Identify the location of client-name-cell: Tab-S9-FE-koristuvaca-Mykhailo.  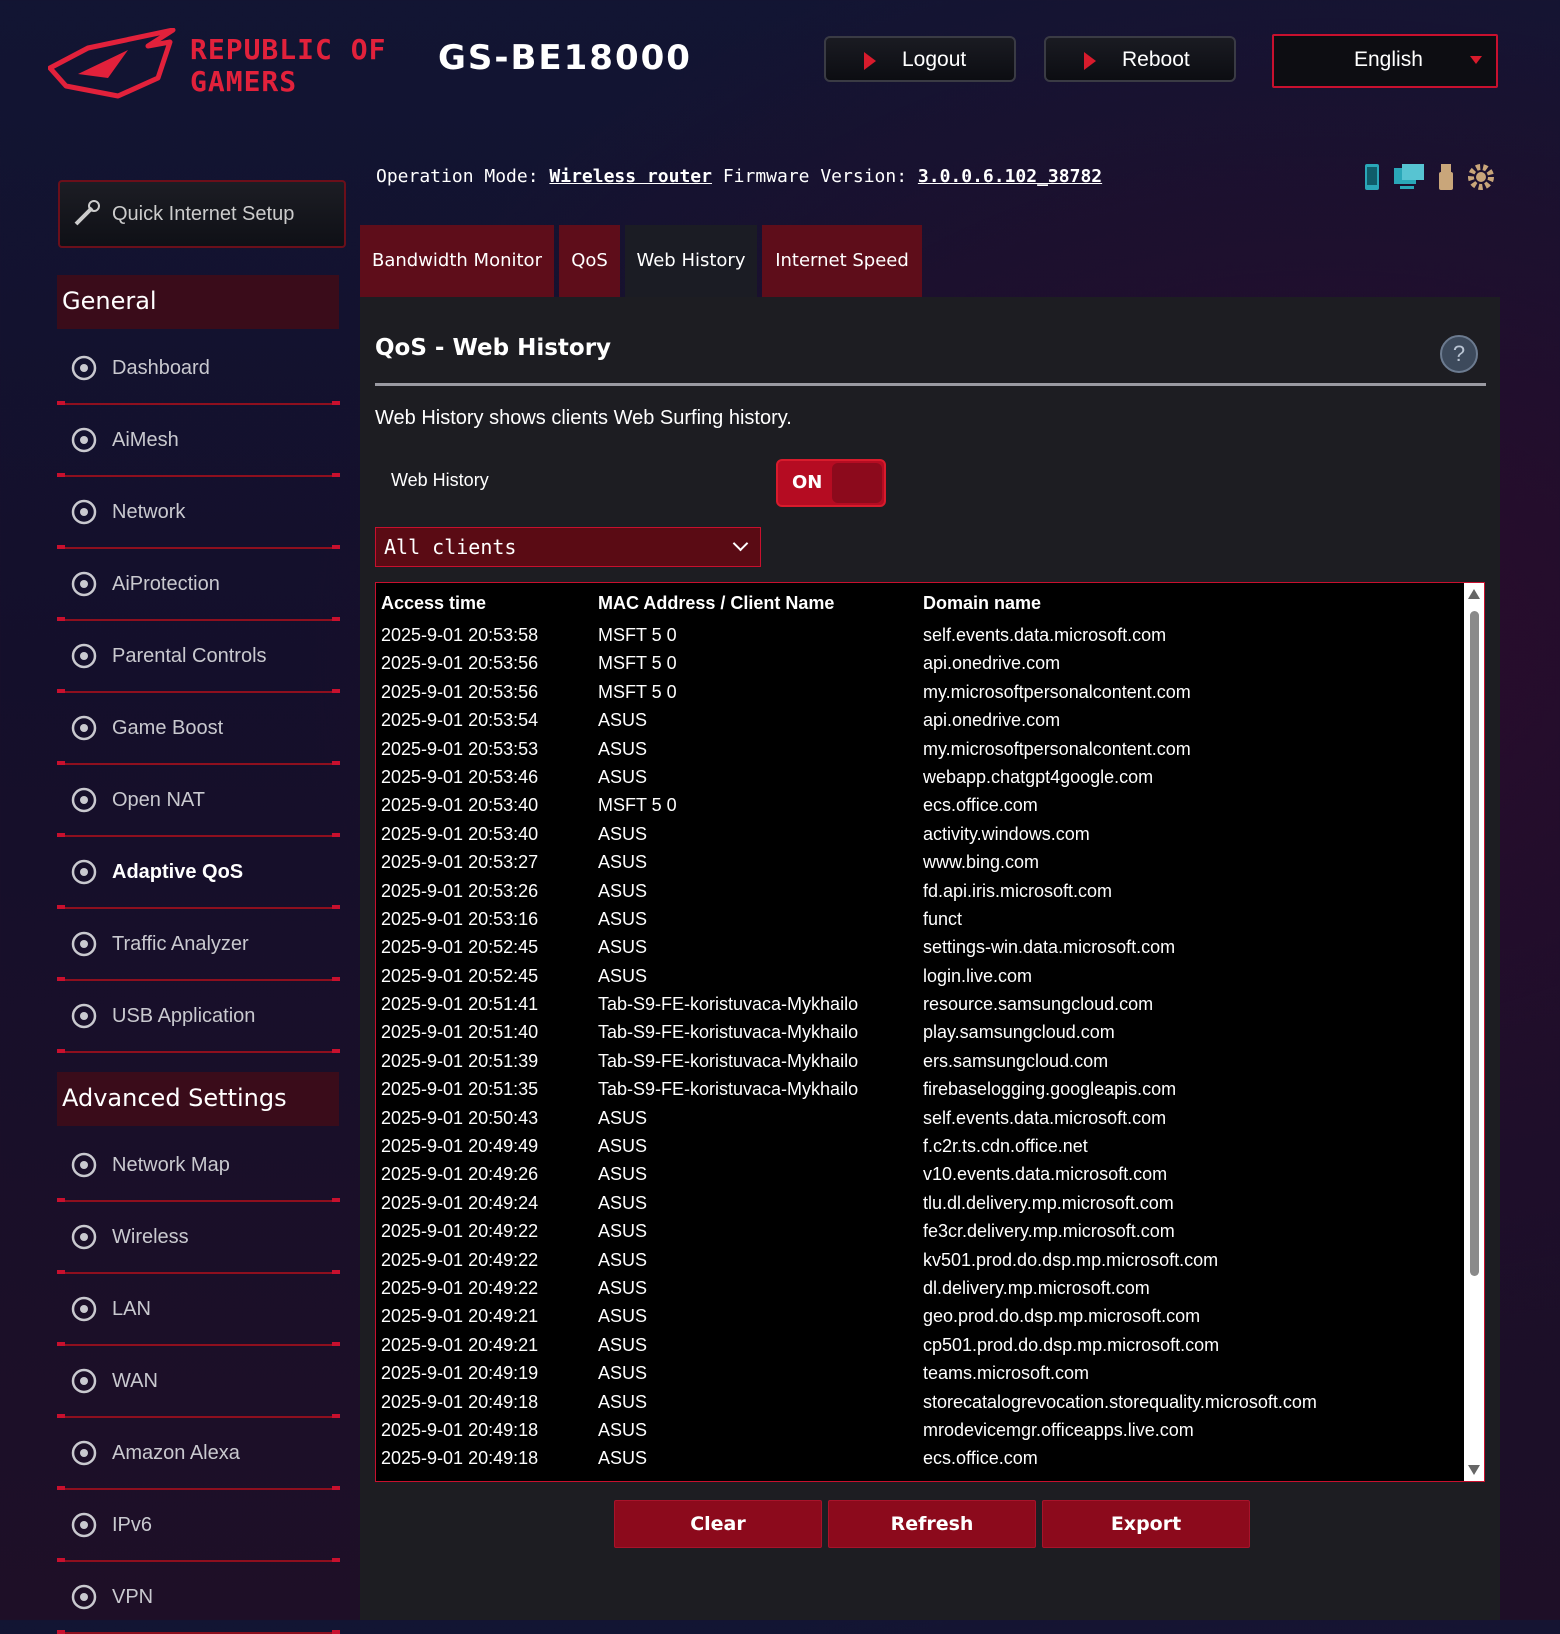
(728, 1004).